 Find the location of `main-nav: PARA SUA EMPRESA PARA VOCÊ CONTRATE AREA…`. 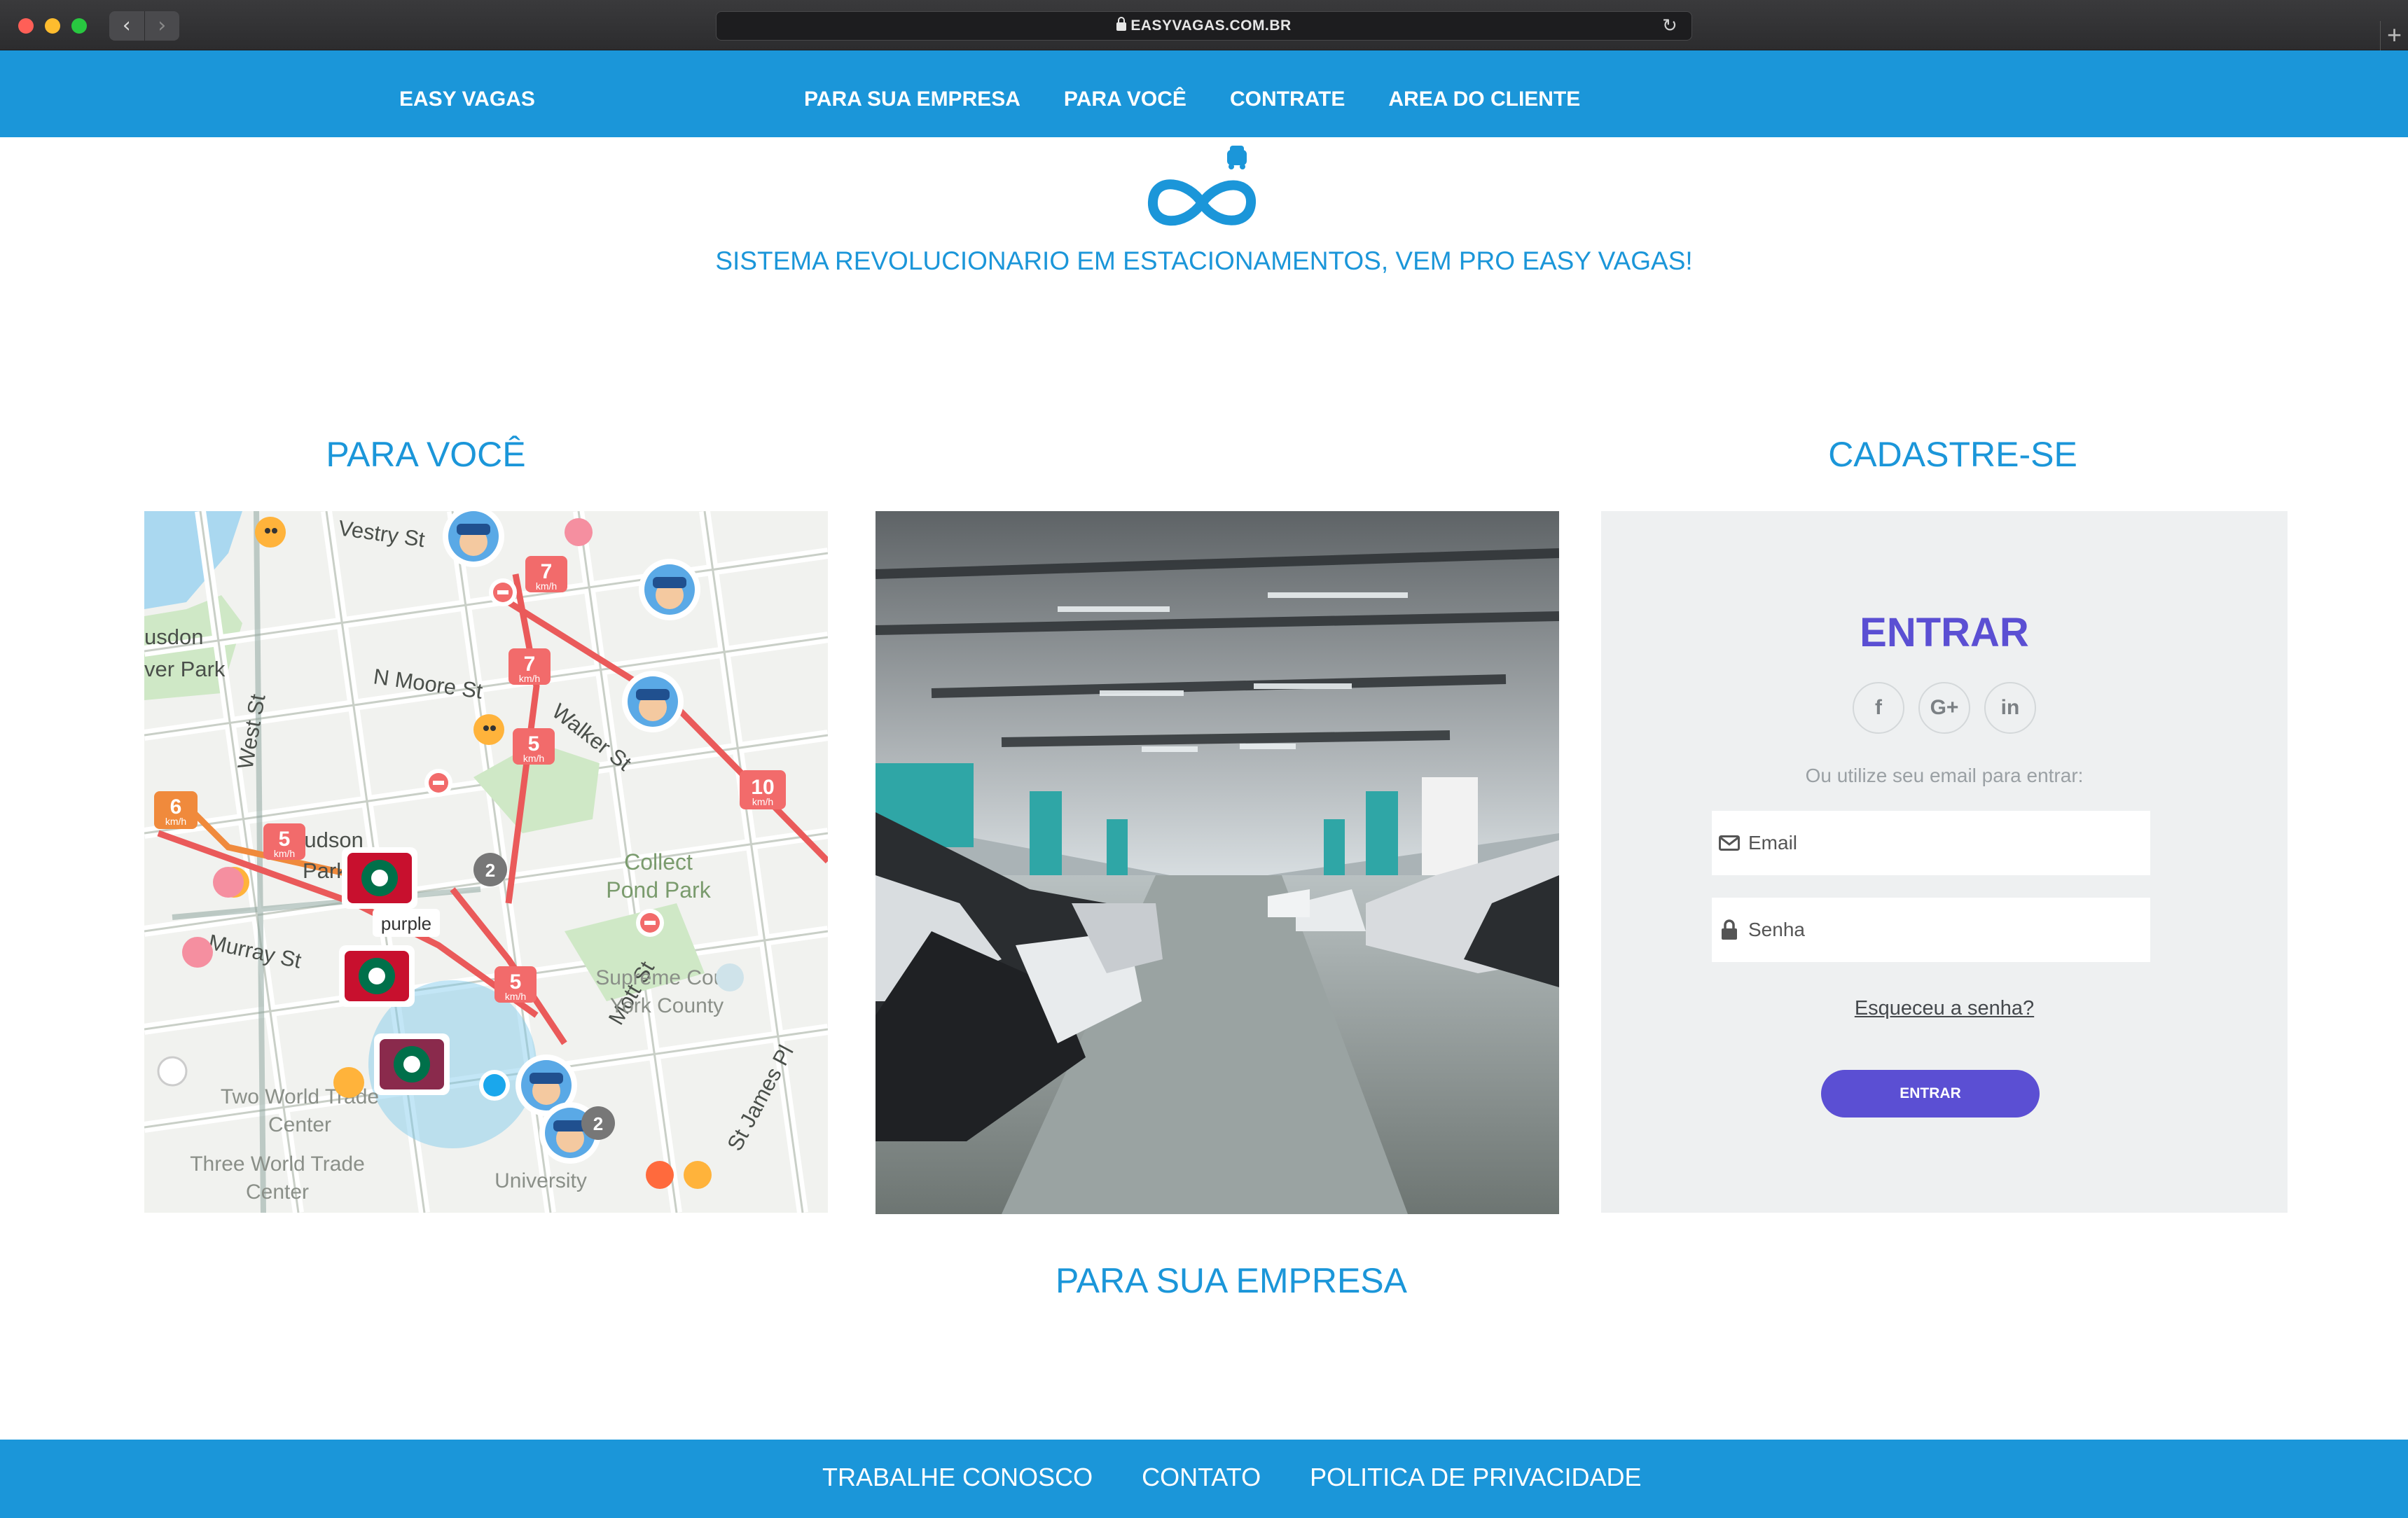

main-nav: PARA SUA EMPRESA PARA VOCÊ CONTRATE AREA… is located at coordinates (1192, 99).